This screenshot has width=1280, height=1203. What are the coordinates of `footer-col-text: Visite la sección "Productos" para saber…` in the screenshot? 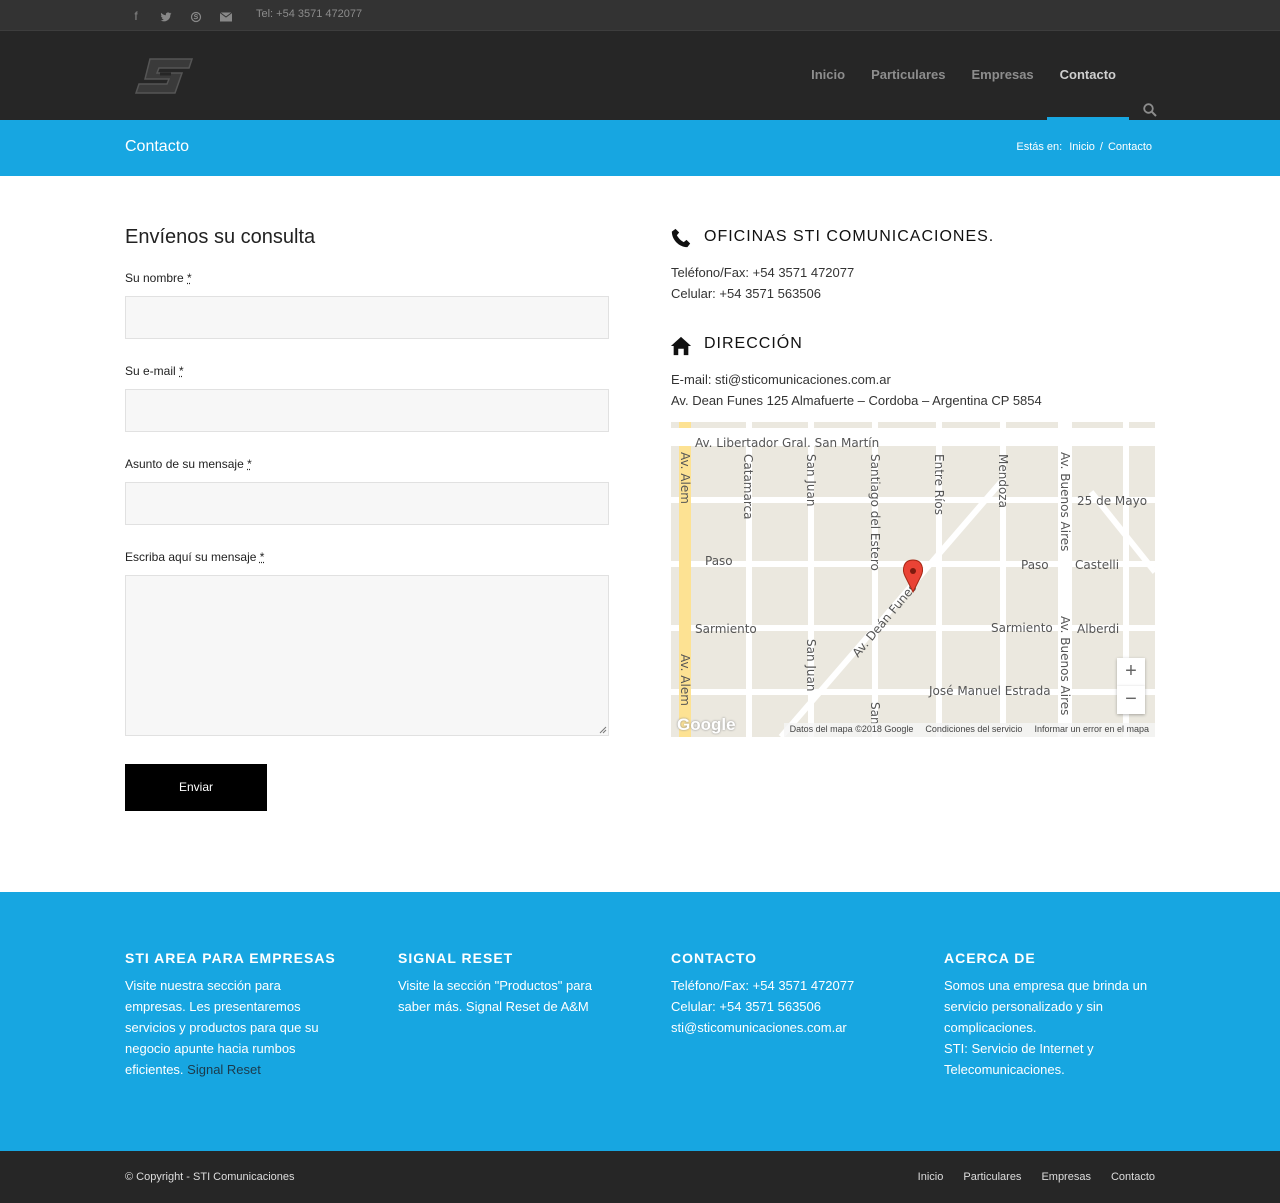 It's located at (495, 996).